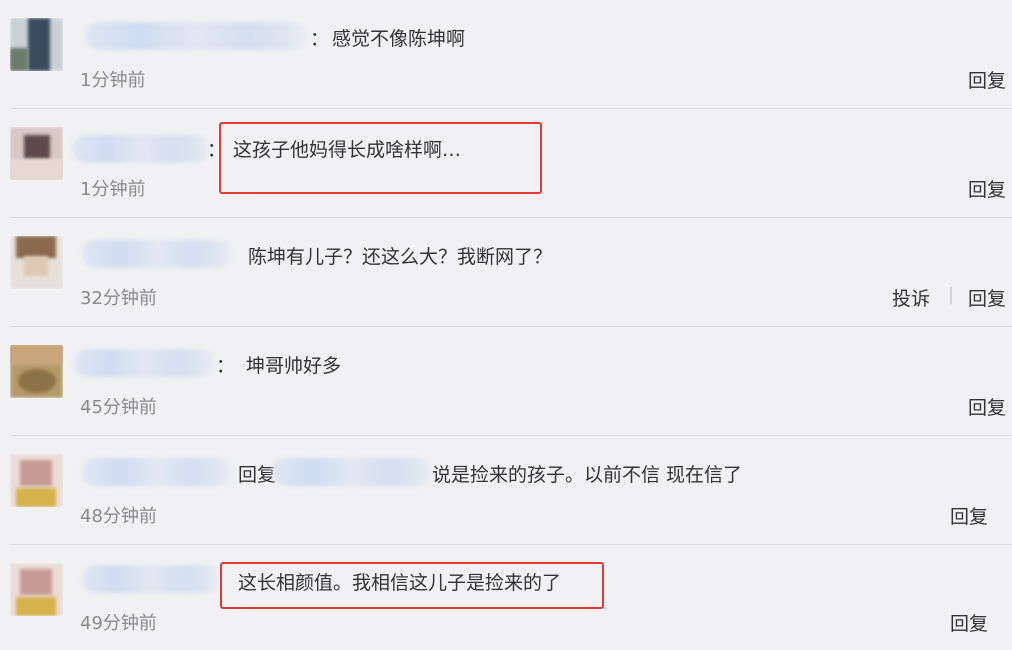 The height and width of the screenshot is (650, 1012). I want to click on comment-time: 48分钟前, so click(118, 516).